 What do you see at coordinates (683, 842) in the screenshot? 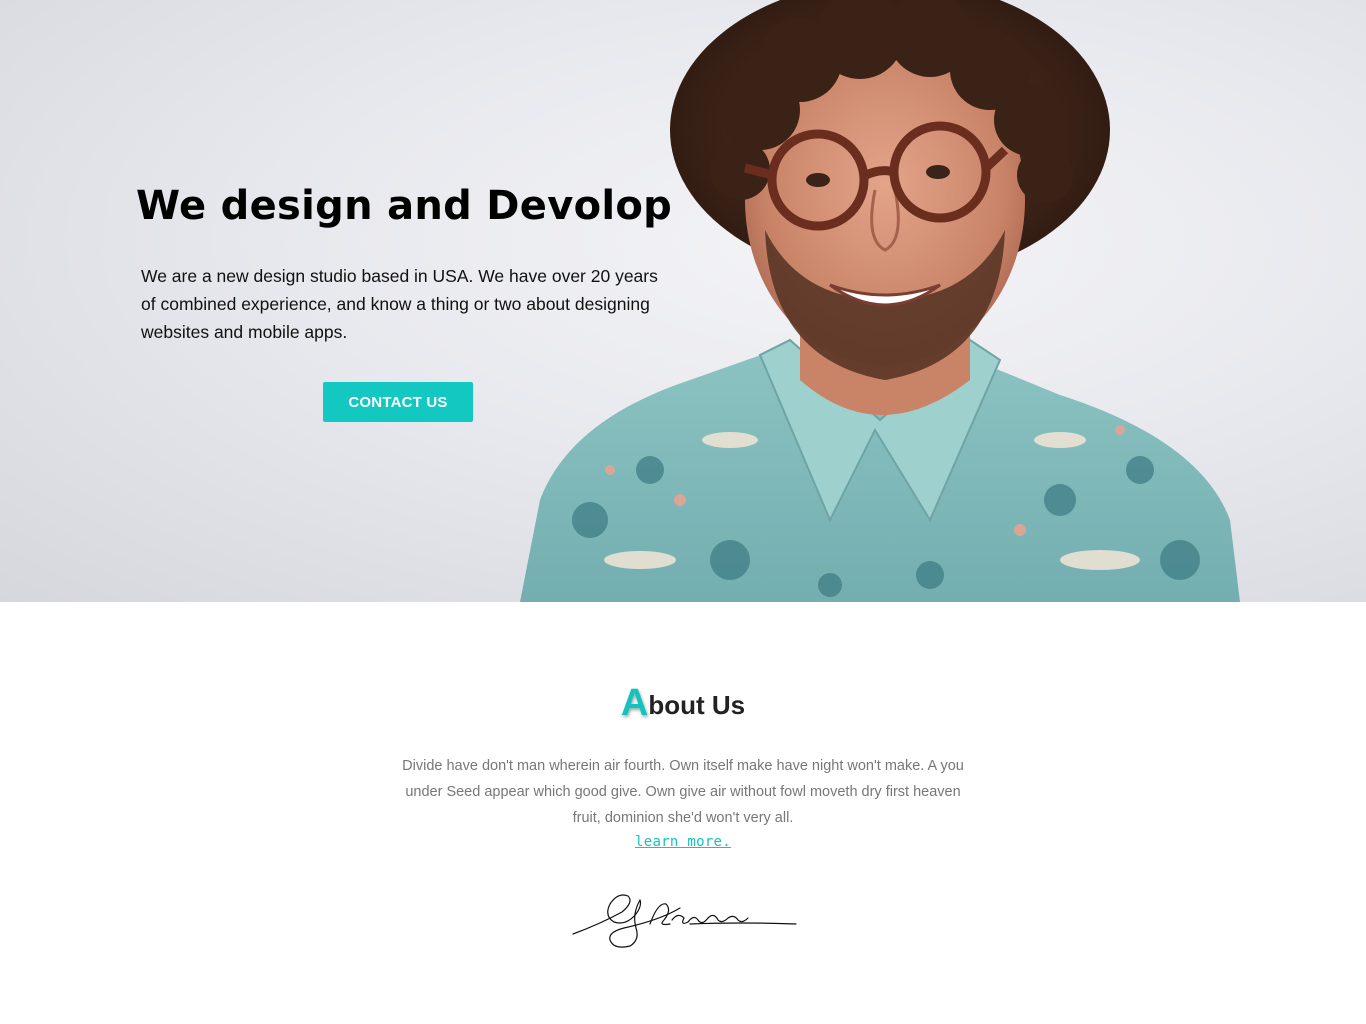
I see `learn-more-link: learn more.` at bounding box center [683, 842].